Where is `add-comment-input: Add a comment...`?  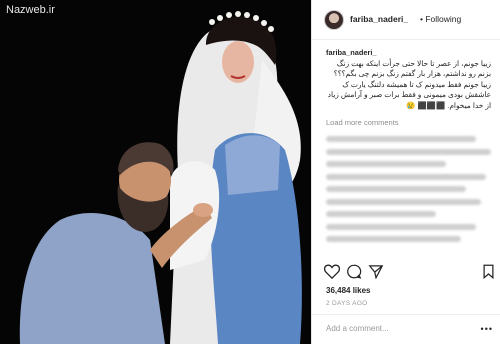 add-comment-input: Add a comment... is located at coordinates (357, 328).